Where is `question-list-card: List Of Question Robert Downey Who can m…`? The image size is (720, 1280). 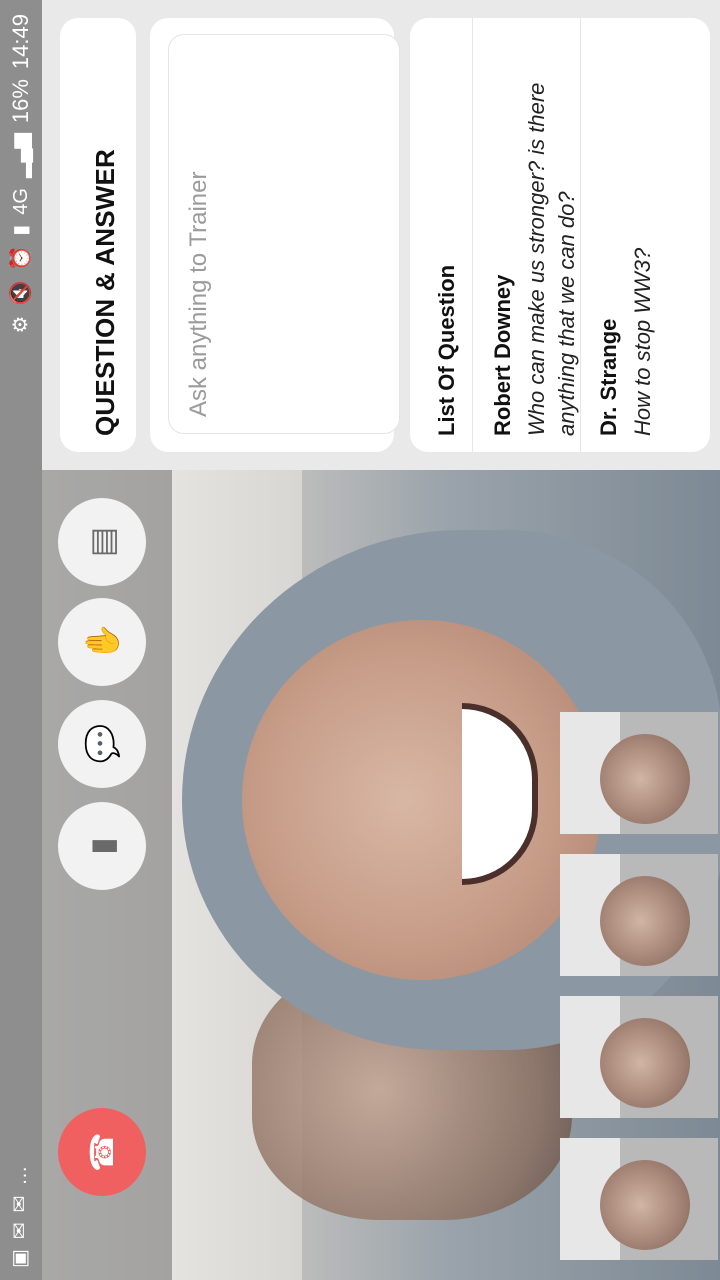 question-list-card: List Of Question Robert Downey Who can m… is located at coordinates (560, 235).